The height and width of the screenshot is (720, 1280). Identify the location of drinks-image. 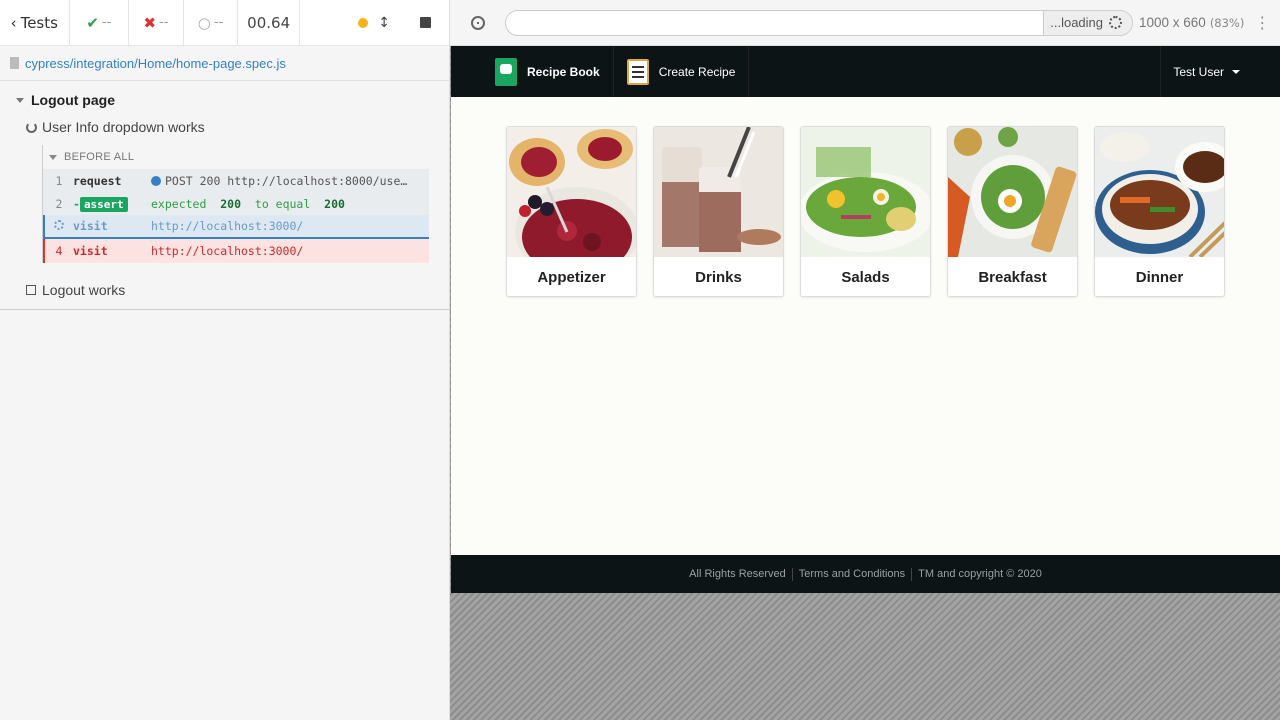
(718, 192).